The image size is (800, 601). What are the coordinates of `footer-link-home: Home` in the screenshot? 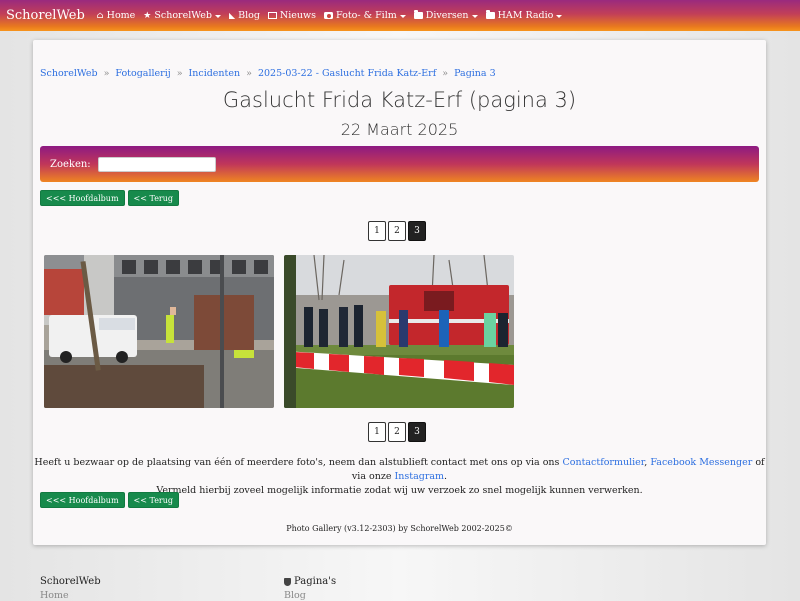 It's located at (70, 595).